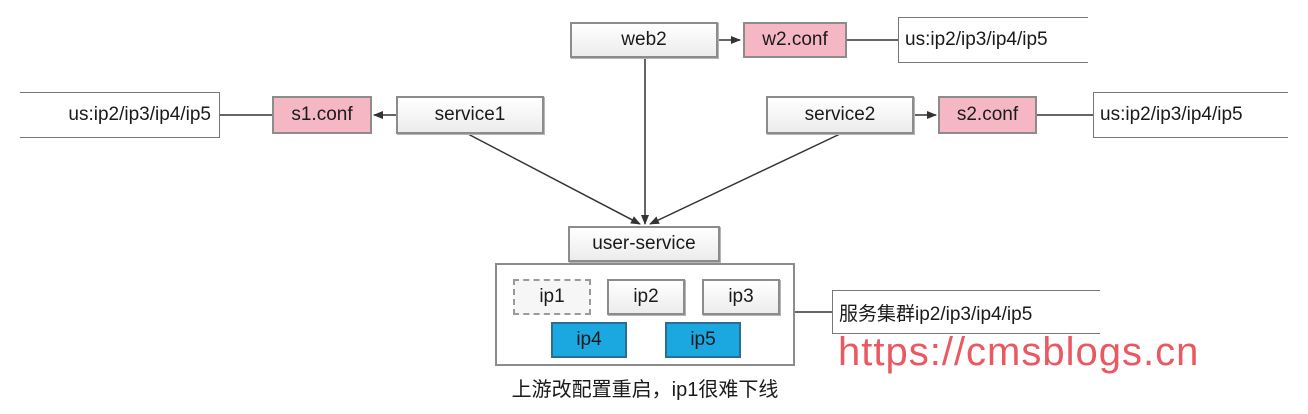 This screenshot has width=1308, height=414. I want to click on s1-conf-note: us:ip2/ip3/ip4/ip5, so click(120, 115).